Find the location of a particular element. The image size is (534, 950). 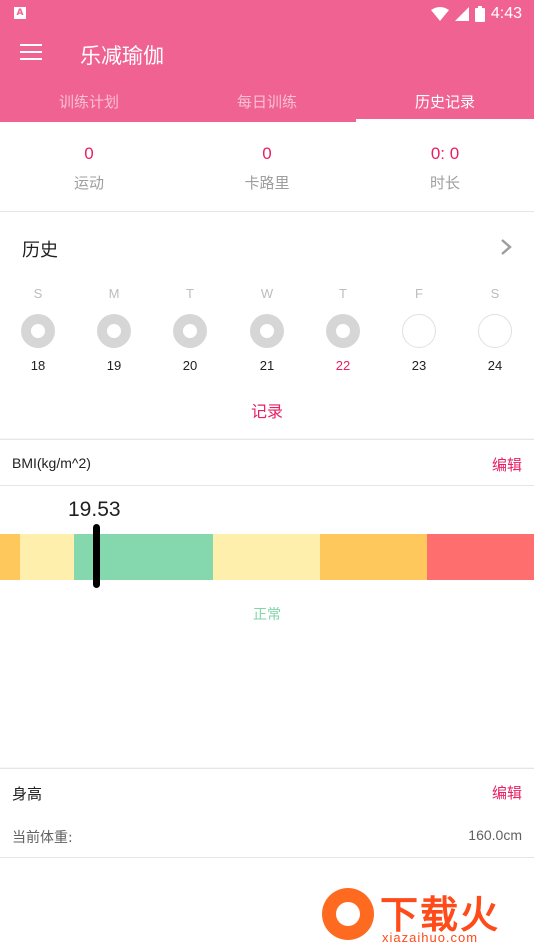

battery-icon is located at coordinates (479, 14).